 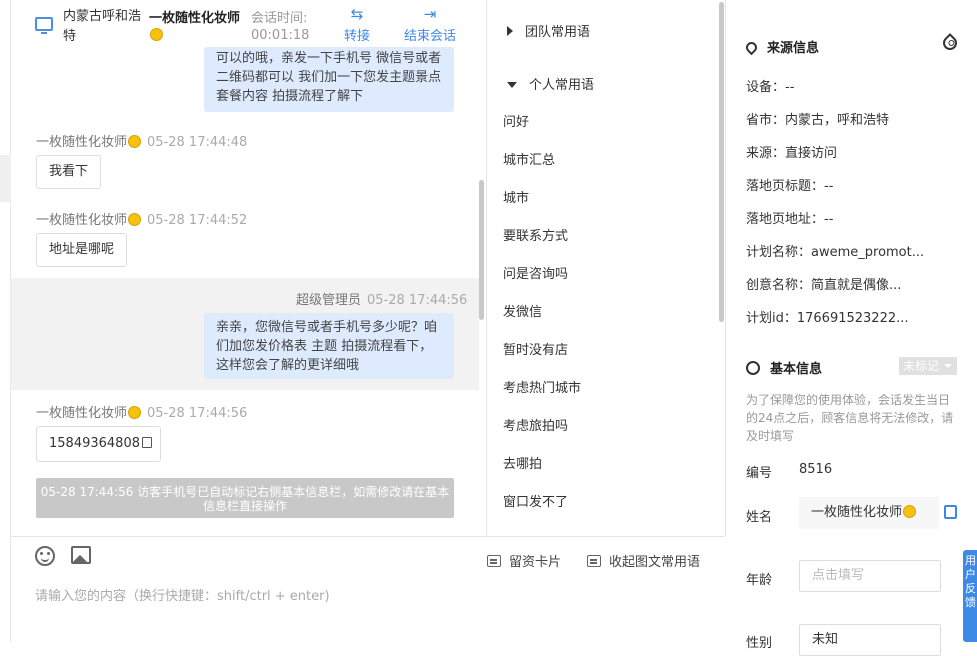 What do you see at coordinates (182, 594) in the screenshot?
I see `message-input: 请输入您的内容（换行快捷键：shift/ctrl + enter)` at bounding box center [182, 594].